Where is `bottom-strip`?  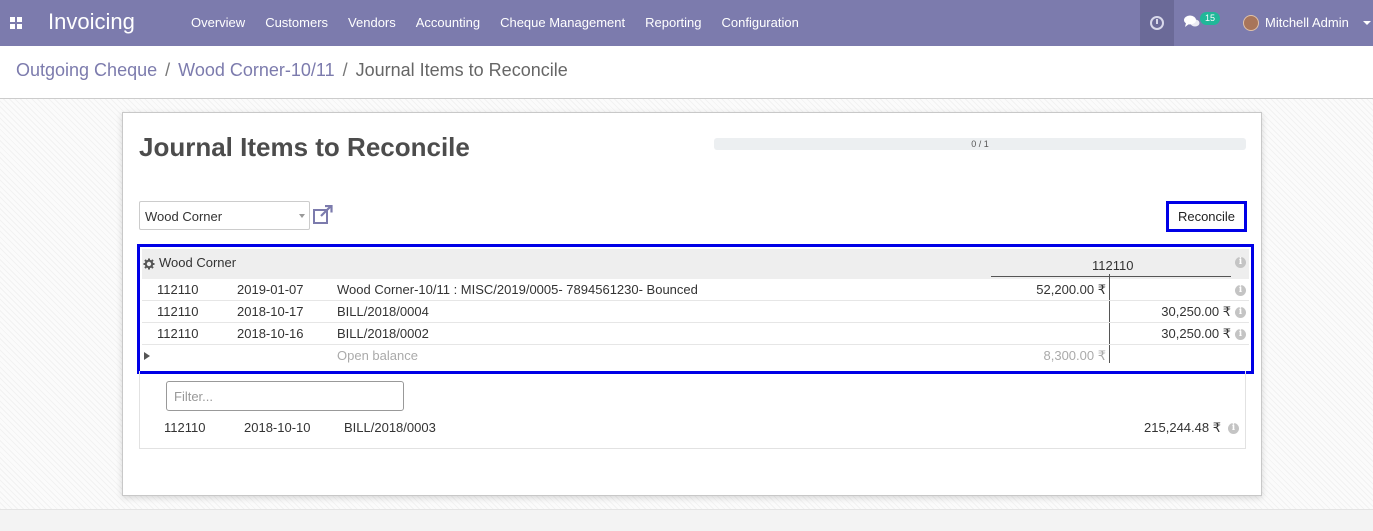 bottom-strip is located at coordinates (686, 520).